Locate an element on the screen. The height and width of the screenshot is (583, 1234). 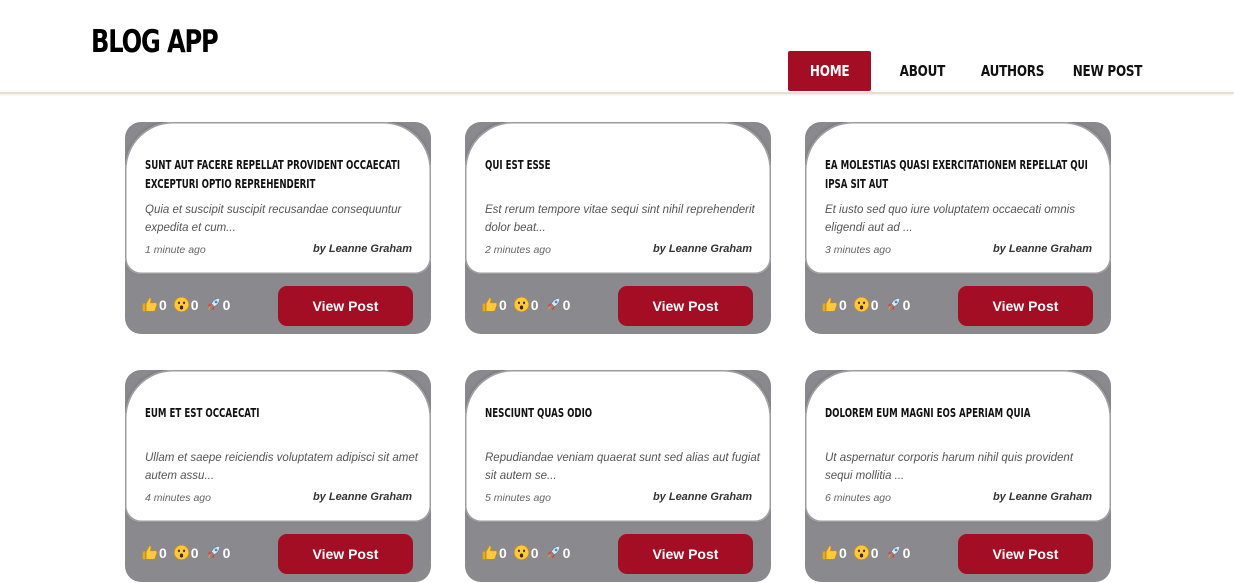
nav-about-label: ABOUT is located at coordinates (922, 71).